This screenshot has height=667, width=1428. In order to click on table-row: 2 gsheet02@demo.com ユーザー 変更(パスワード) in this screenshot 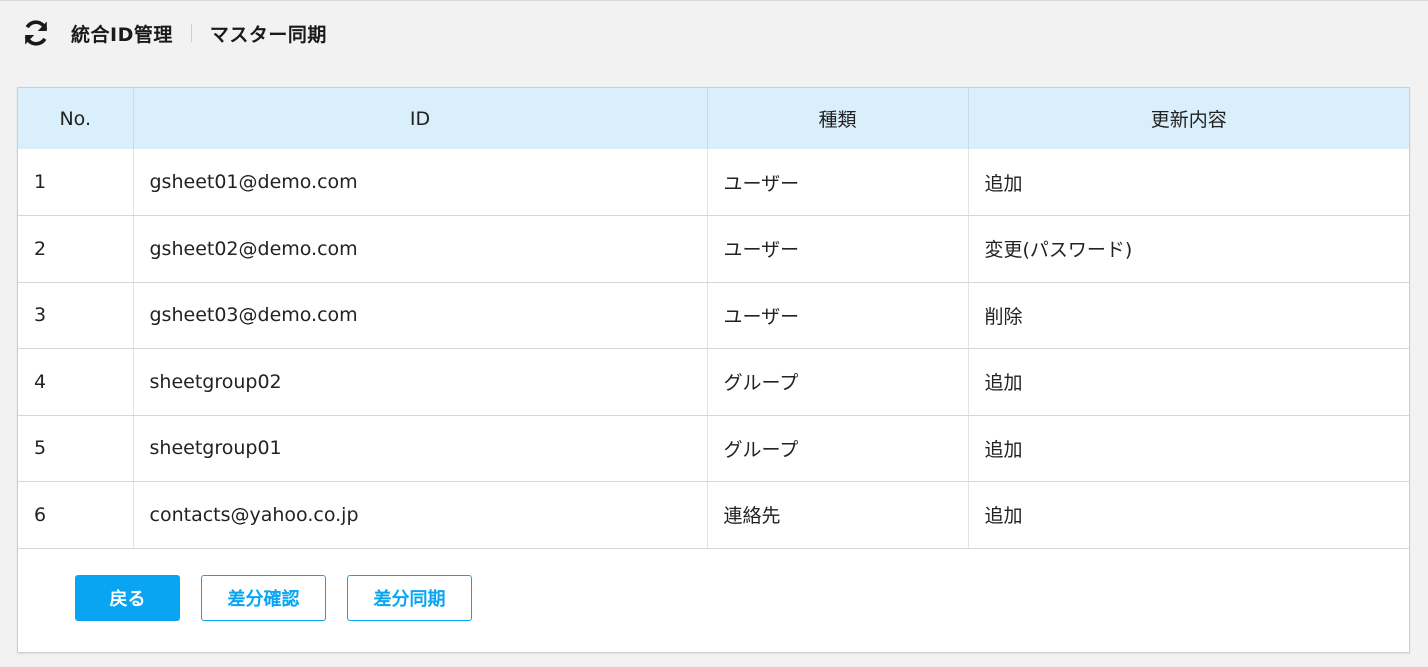, I will do `click(713, 249)`.